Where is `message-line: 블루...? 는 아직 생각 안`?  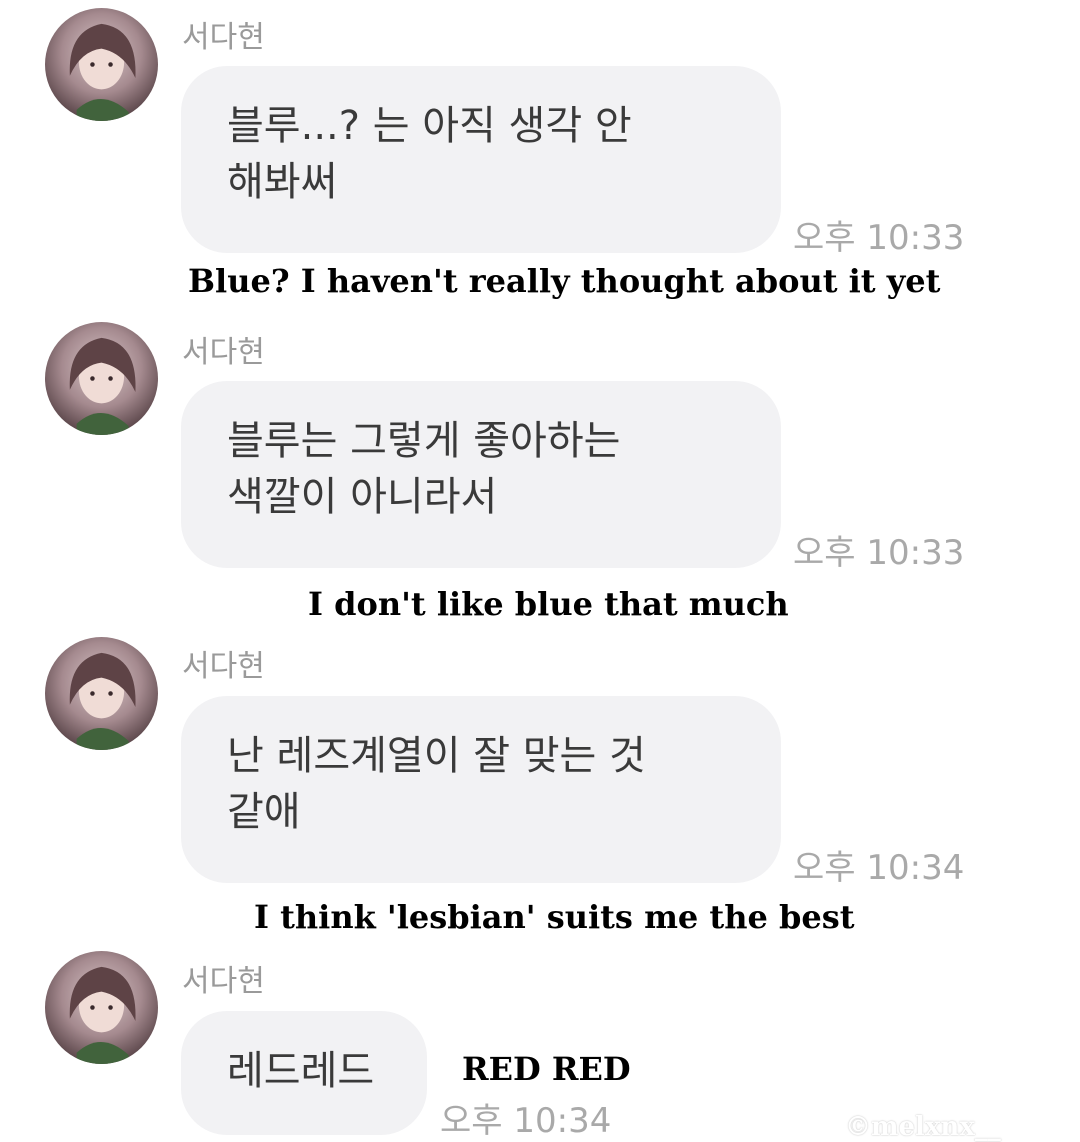
message-line: 블루...? 는 아직 생각 안 is located at coordinates (429, 126).